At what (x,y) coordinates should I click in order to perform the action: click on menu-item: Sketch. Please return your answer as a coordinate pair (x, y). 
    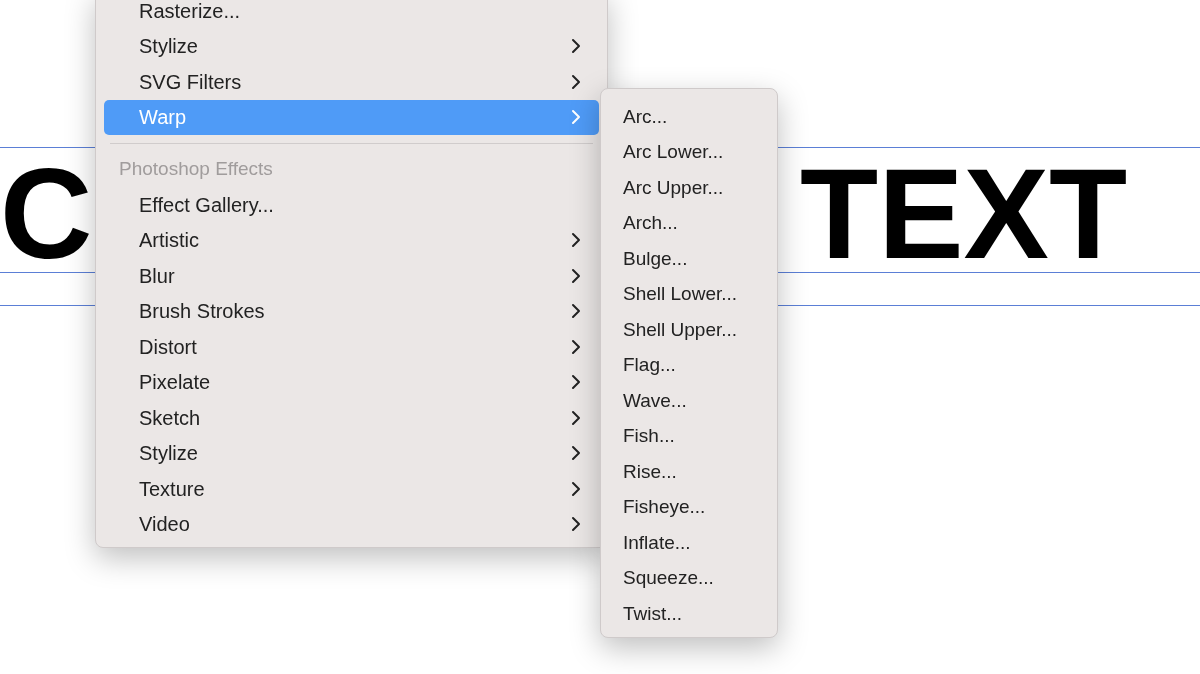
    Looking at the image, I should click on (351, 418).